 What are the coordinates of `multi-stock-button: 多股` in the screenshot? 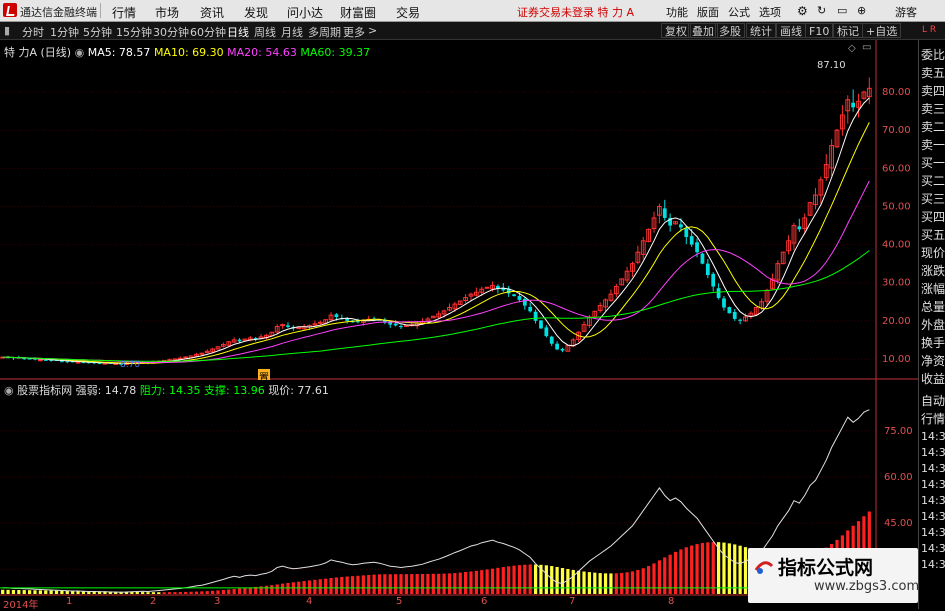 It's located at (730, 30).